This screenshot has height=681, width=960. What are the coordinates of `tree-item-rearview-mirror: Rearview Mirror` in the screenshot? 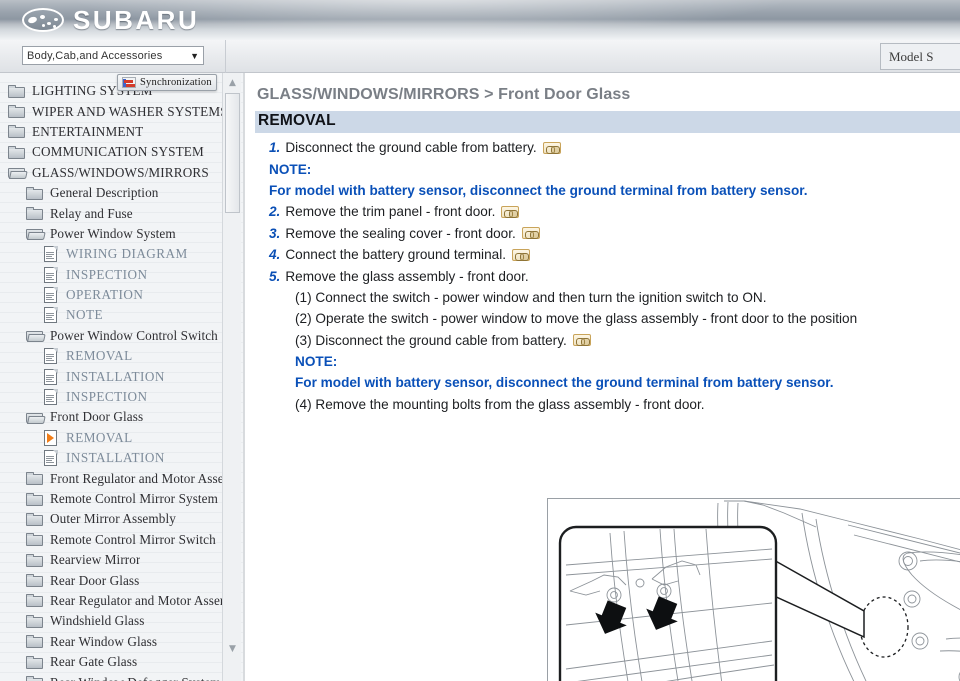 It's located at (116, 560).